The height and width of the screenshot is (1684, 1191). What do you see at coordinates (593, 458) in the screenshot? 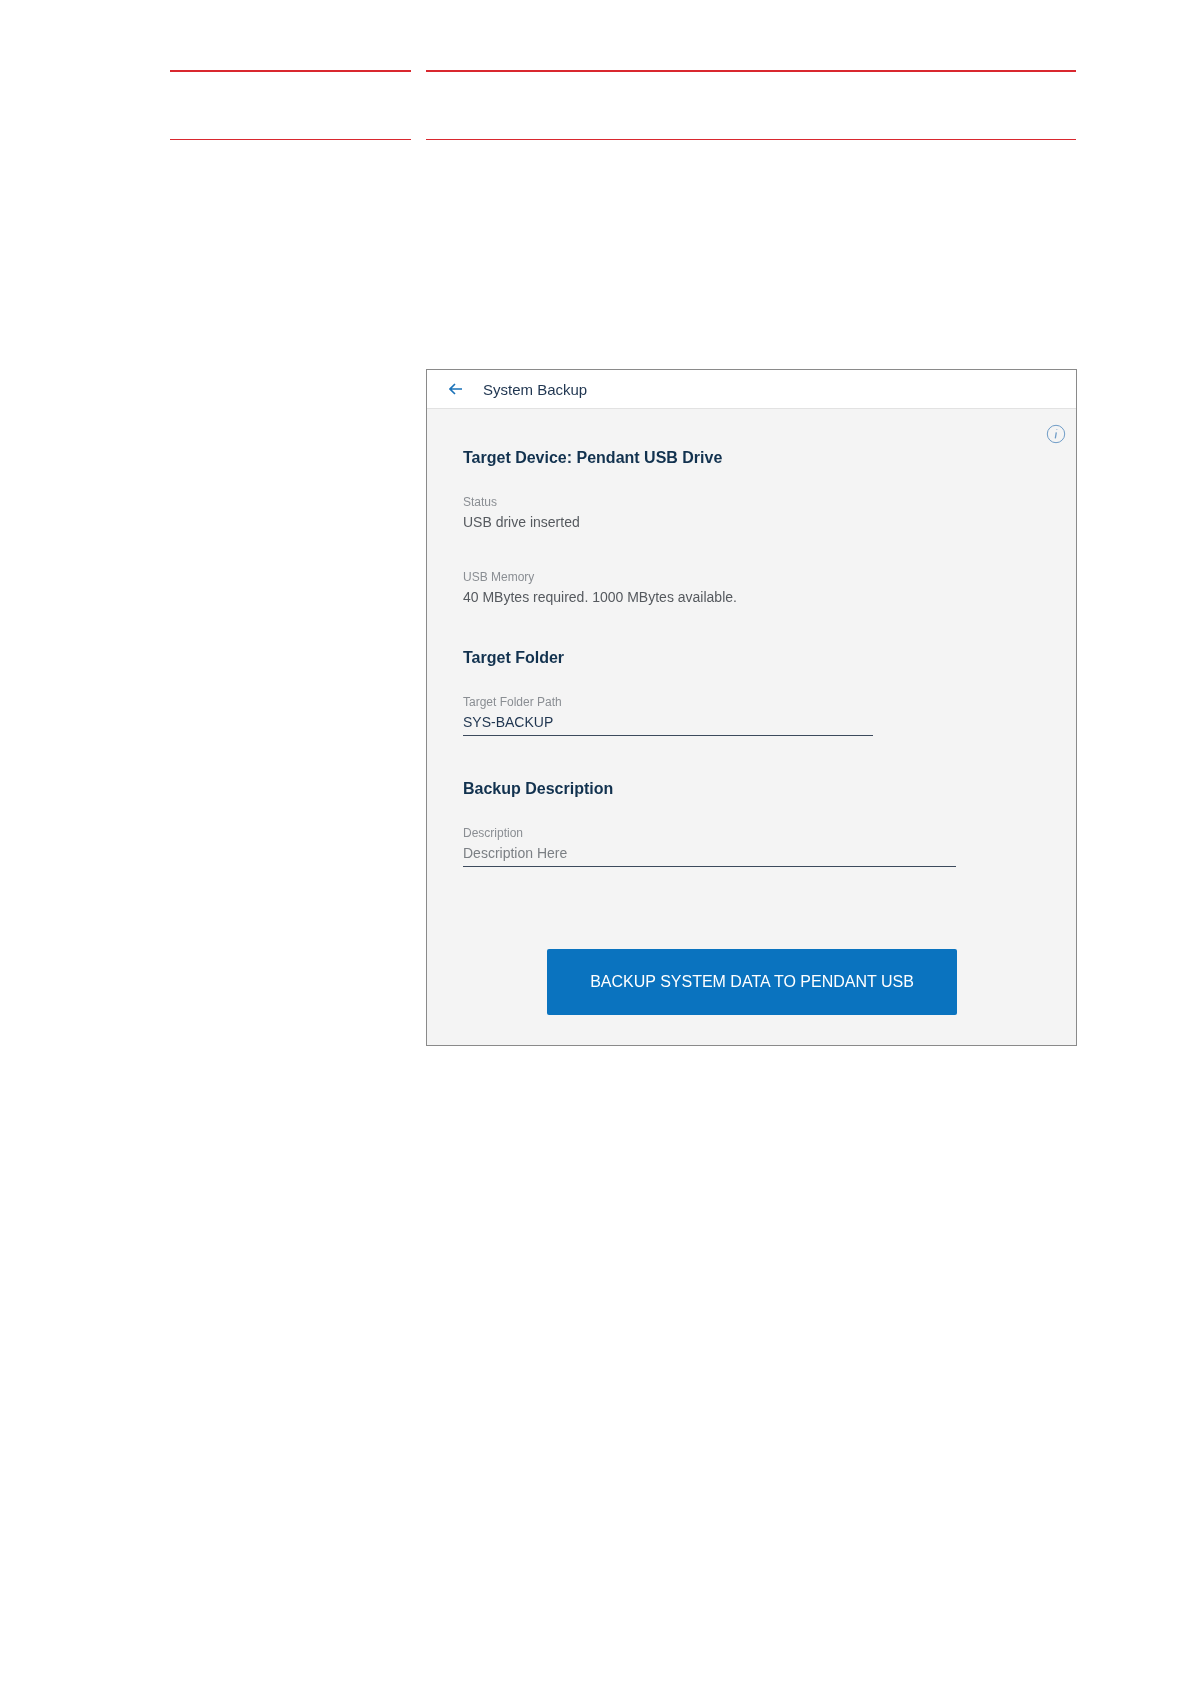
I see `section-heading: Target Device: Pendant USB Drive` at bounding box center [593, 458].